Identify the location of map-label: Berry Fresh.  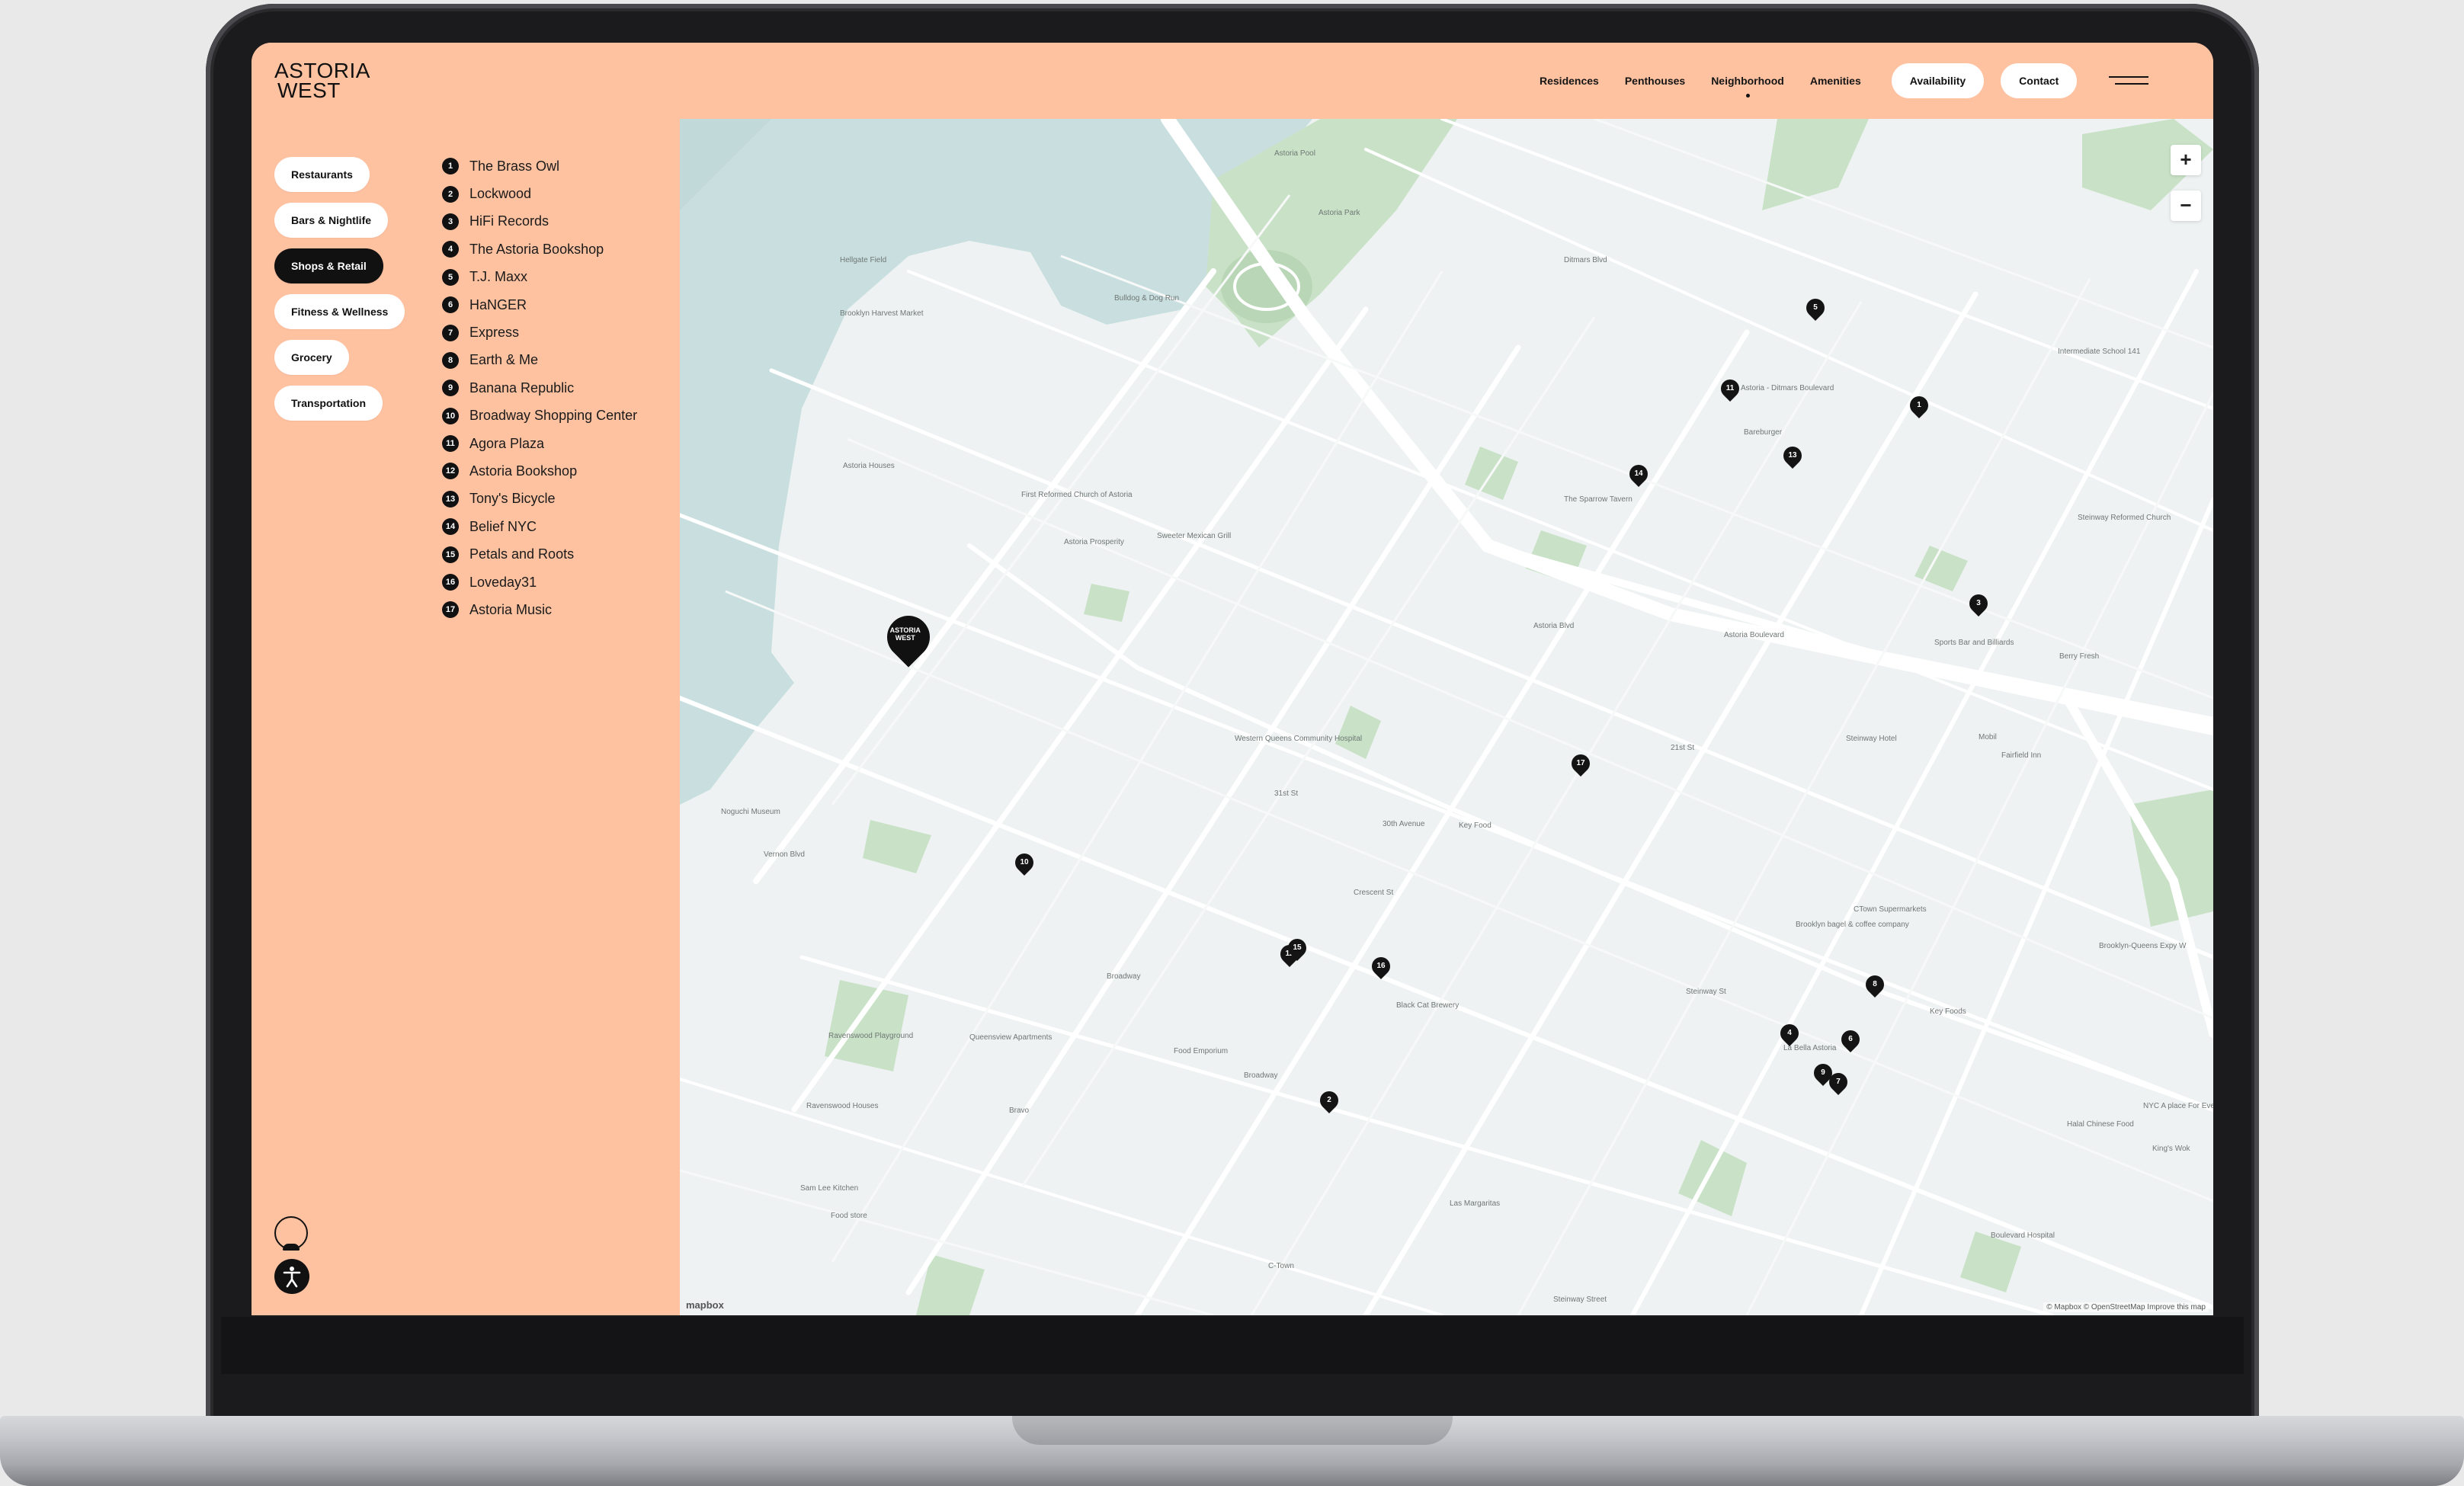
(2079, 656).